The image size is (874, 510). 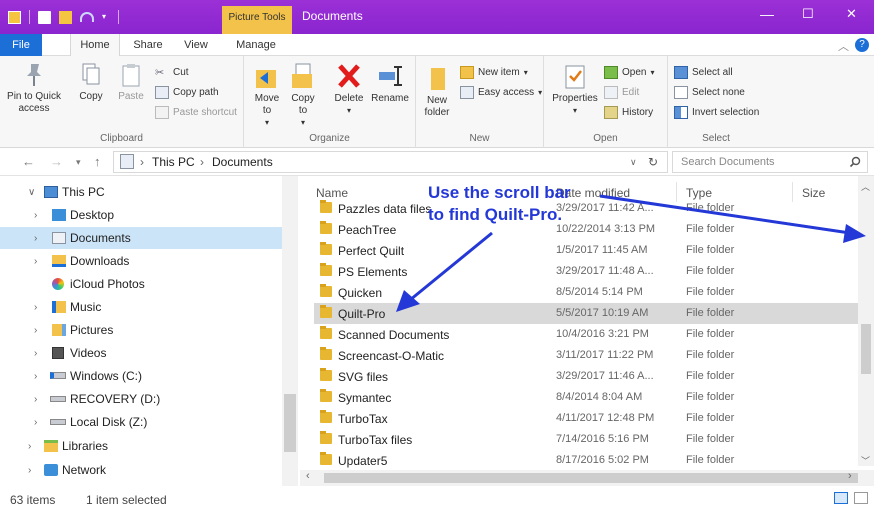 I want to click on item-count: 63 items, so click(x=33, y=500).